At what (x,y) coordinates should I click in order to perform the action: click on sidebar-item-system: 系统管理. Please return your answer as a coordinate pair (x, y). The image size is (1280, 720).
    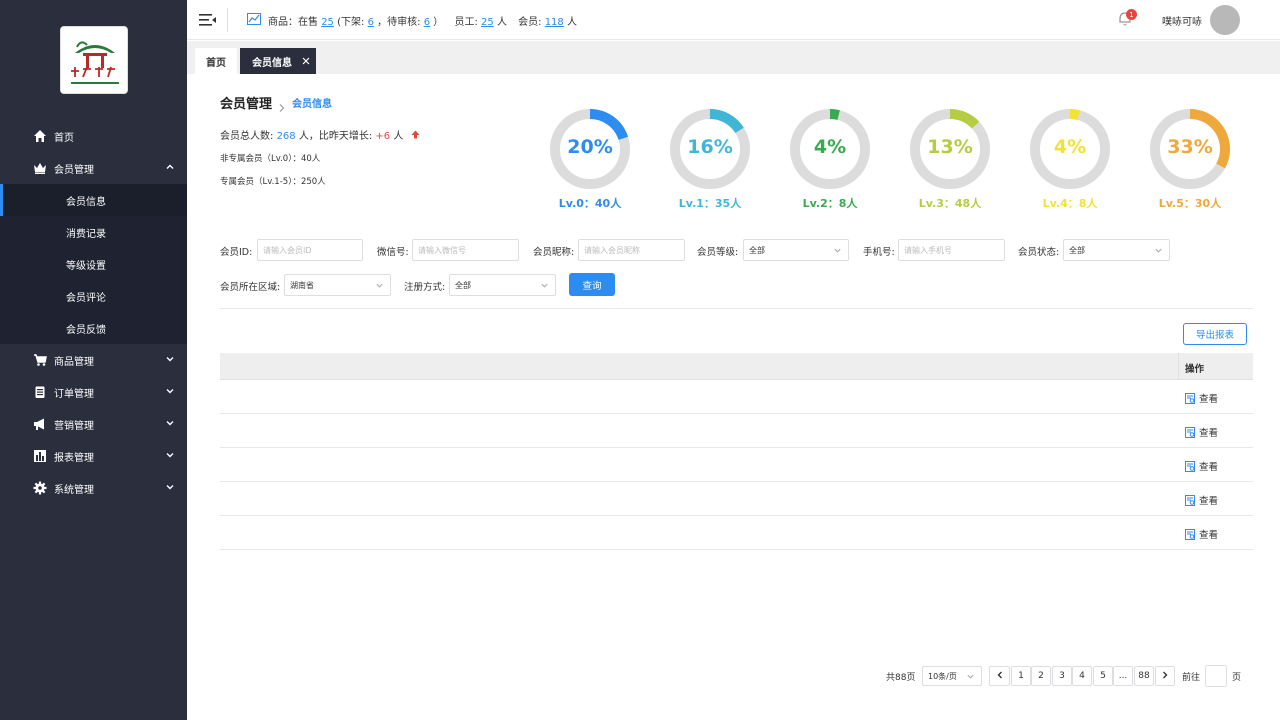
    Looking at the image, I should click on (93, 488).